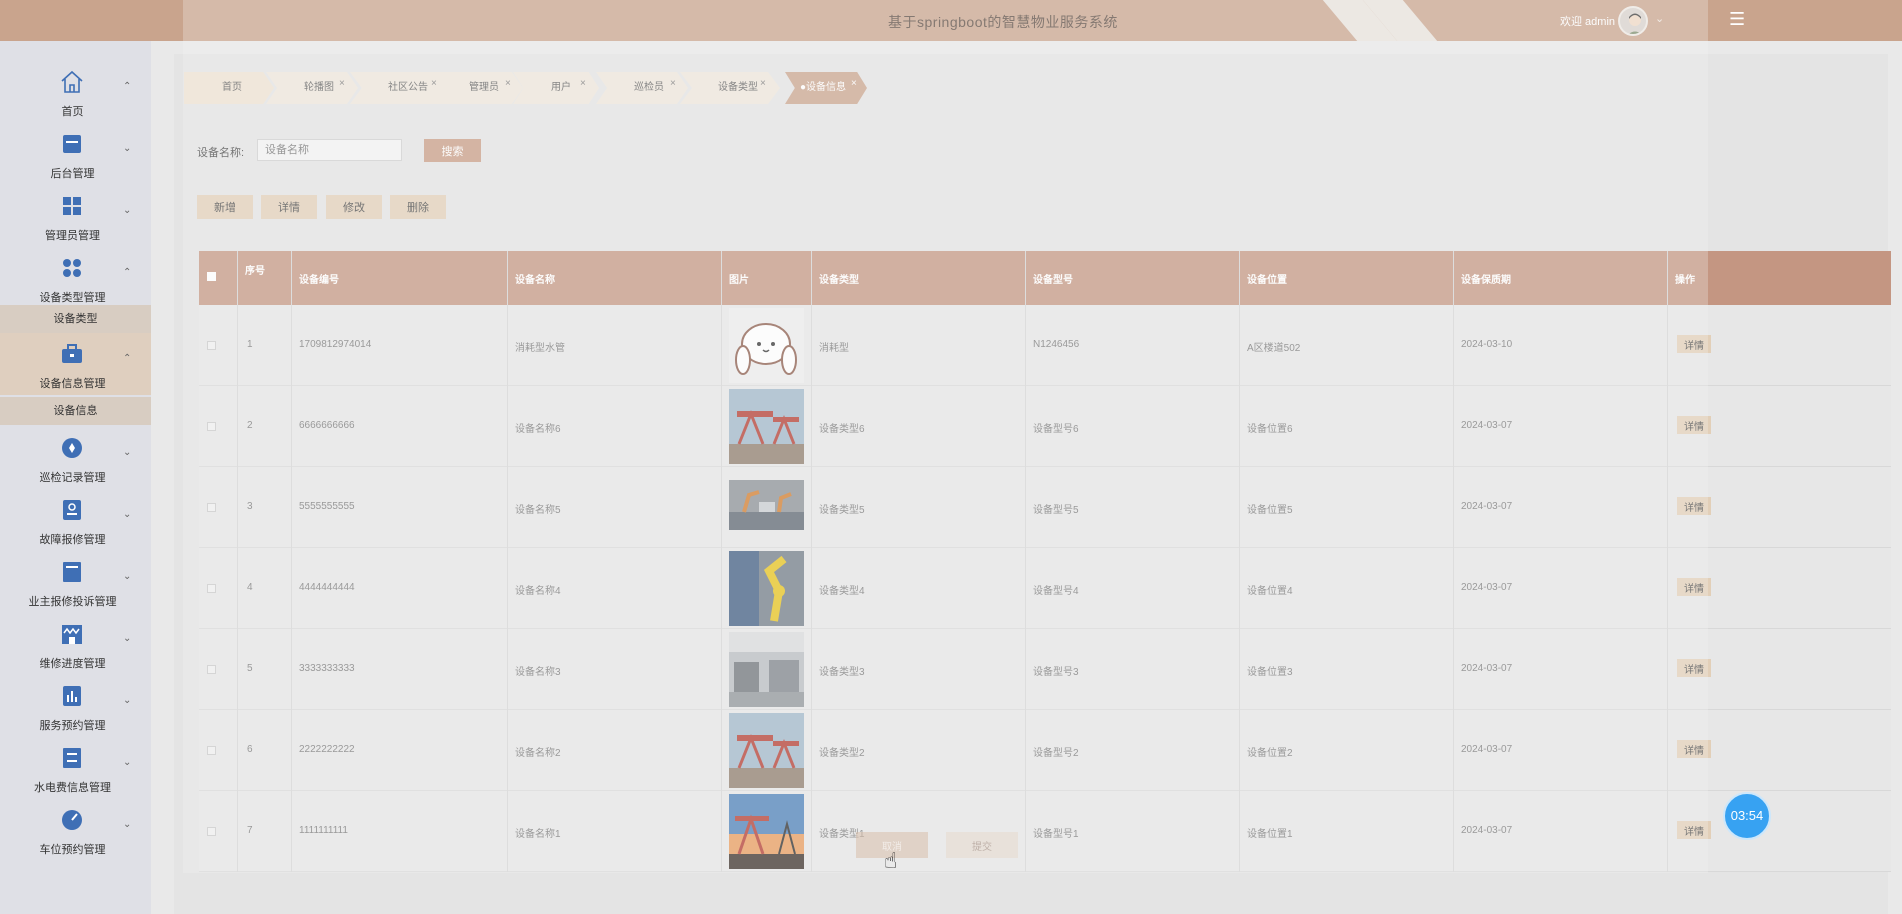  Describe the element at coordinates (72, 540) in the screenshot. I see `sidebar-item-label: 故障报修管理` at that location.